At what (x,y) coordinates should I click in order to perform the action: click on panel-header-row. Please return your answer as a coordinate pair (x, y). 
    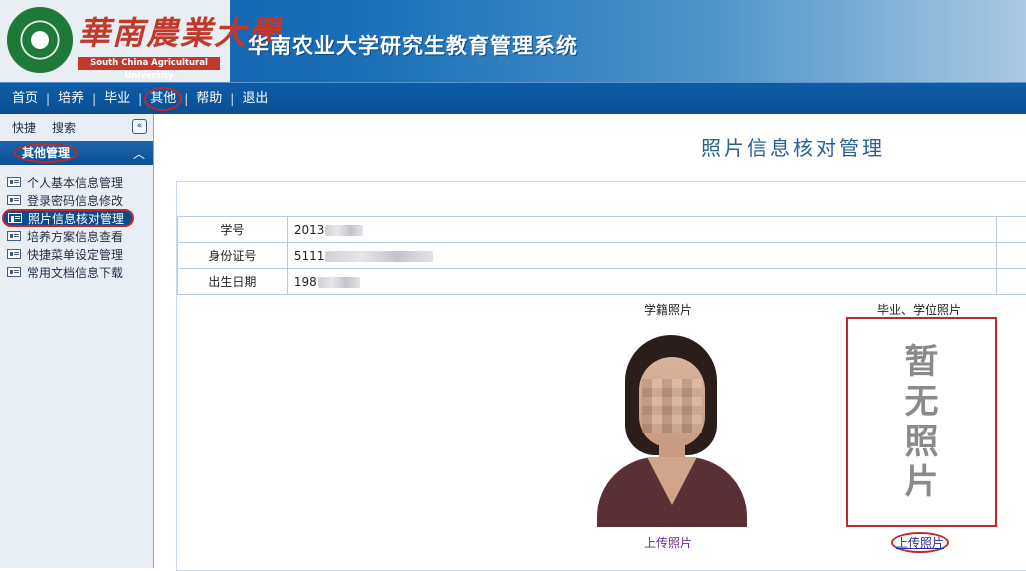
    Looking at the image, I should click on (601, 199).